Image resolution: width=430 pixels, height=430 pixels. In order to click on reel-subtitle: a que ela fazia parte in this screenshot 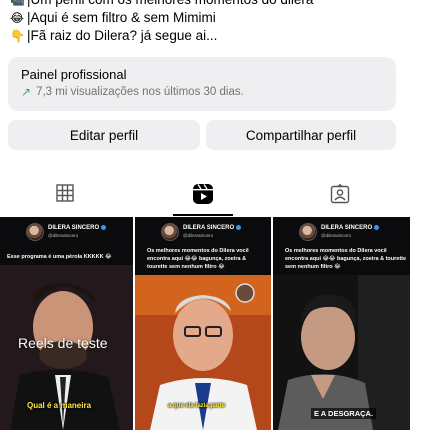, I will do `click(197, 406)`.